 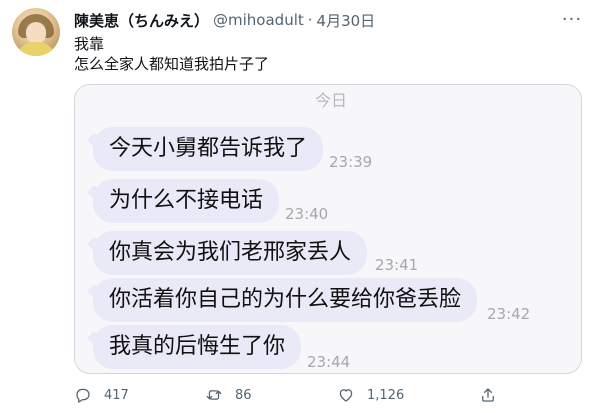 I want to click on avatar-shirt, so click(x=36, y=49).